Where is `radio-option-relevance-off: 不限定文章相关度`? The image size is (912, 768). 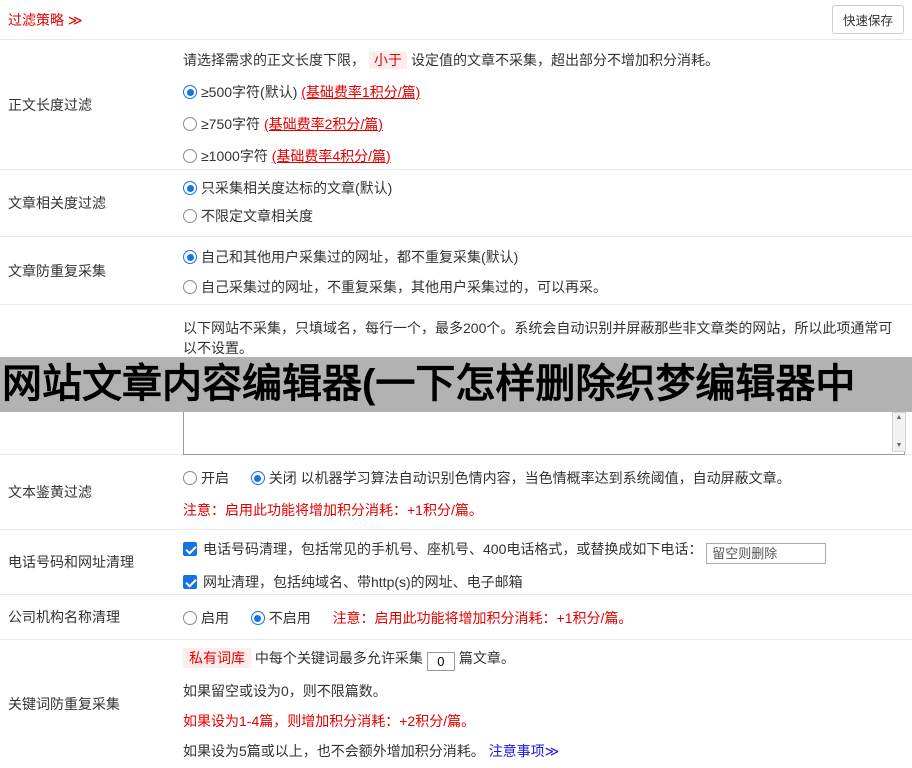
radio-option-relevance-off: 不限定文章相关度 is located at coordinates (544, 216).